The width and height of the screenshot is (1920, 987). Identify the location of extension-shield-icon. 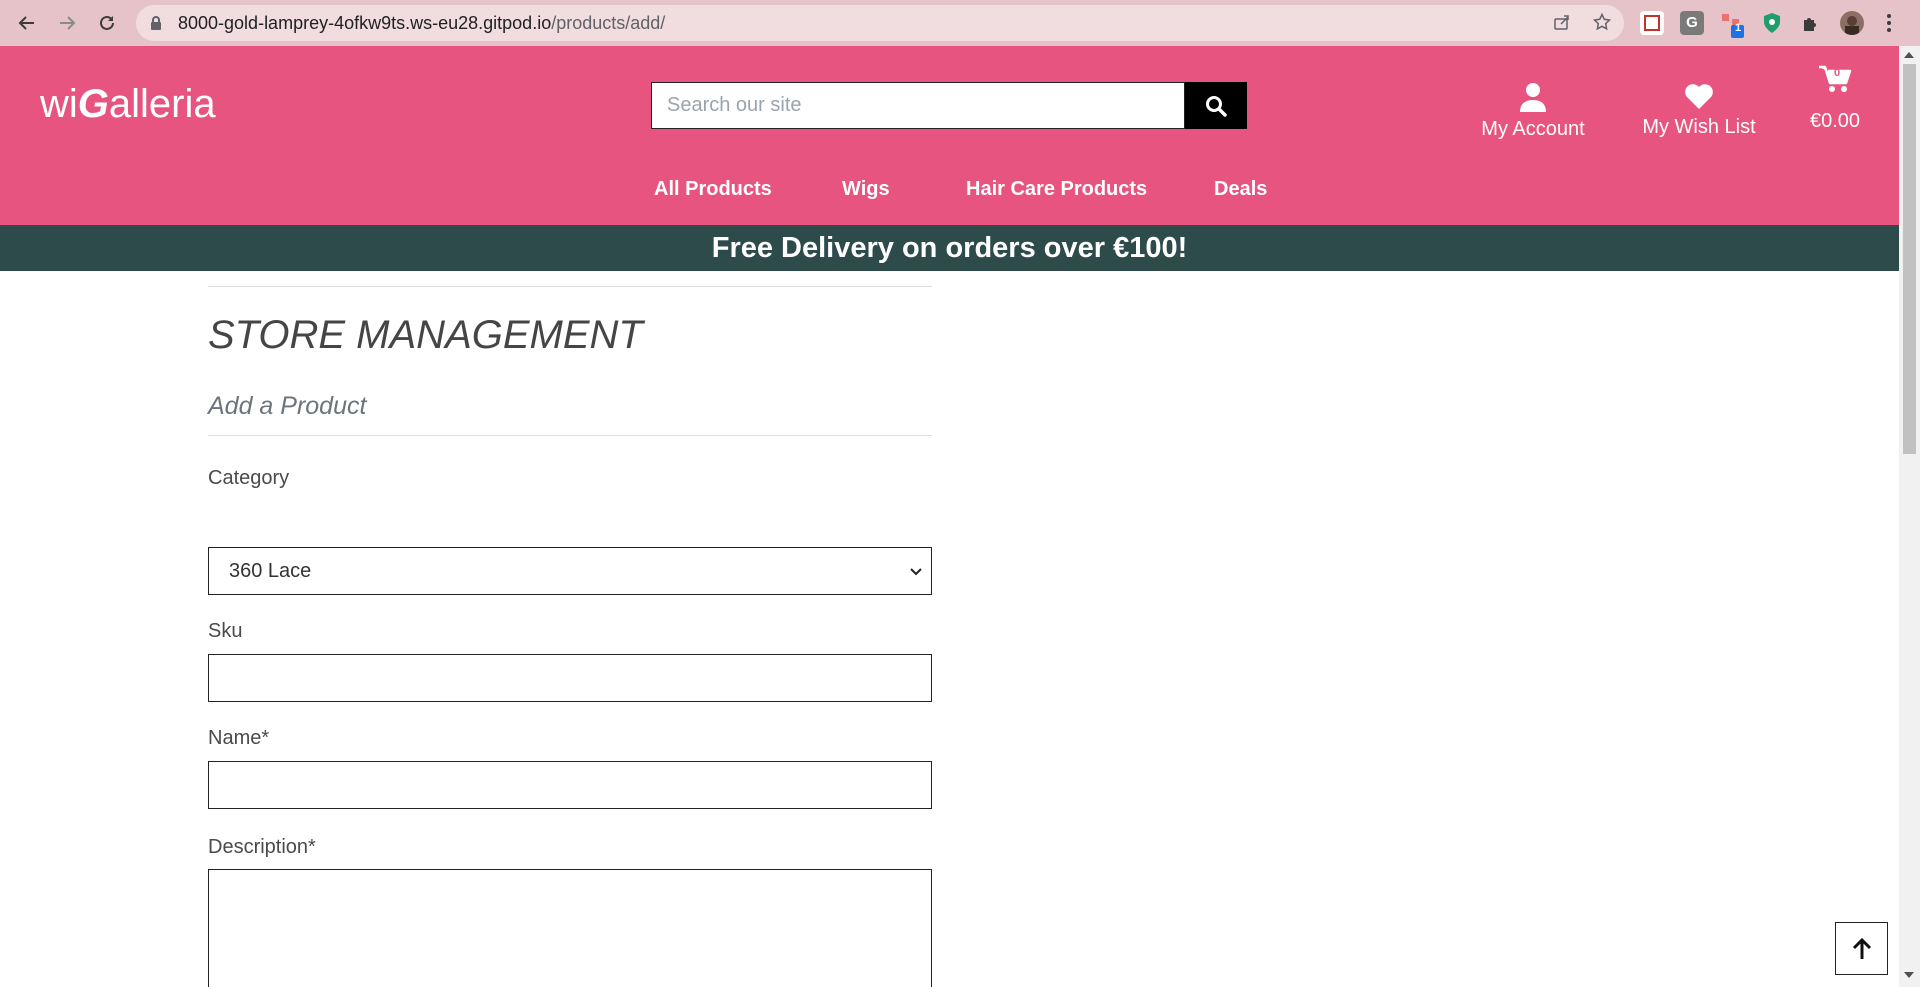
(1652, 23).